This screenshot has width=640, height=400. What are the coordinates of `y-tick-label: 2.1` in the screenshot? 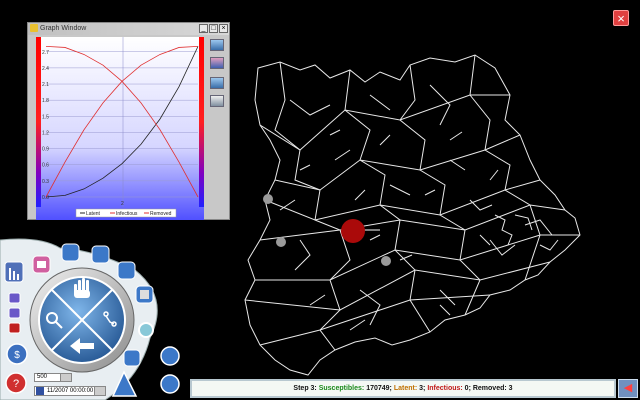 It's located at (45, 85).